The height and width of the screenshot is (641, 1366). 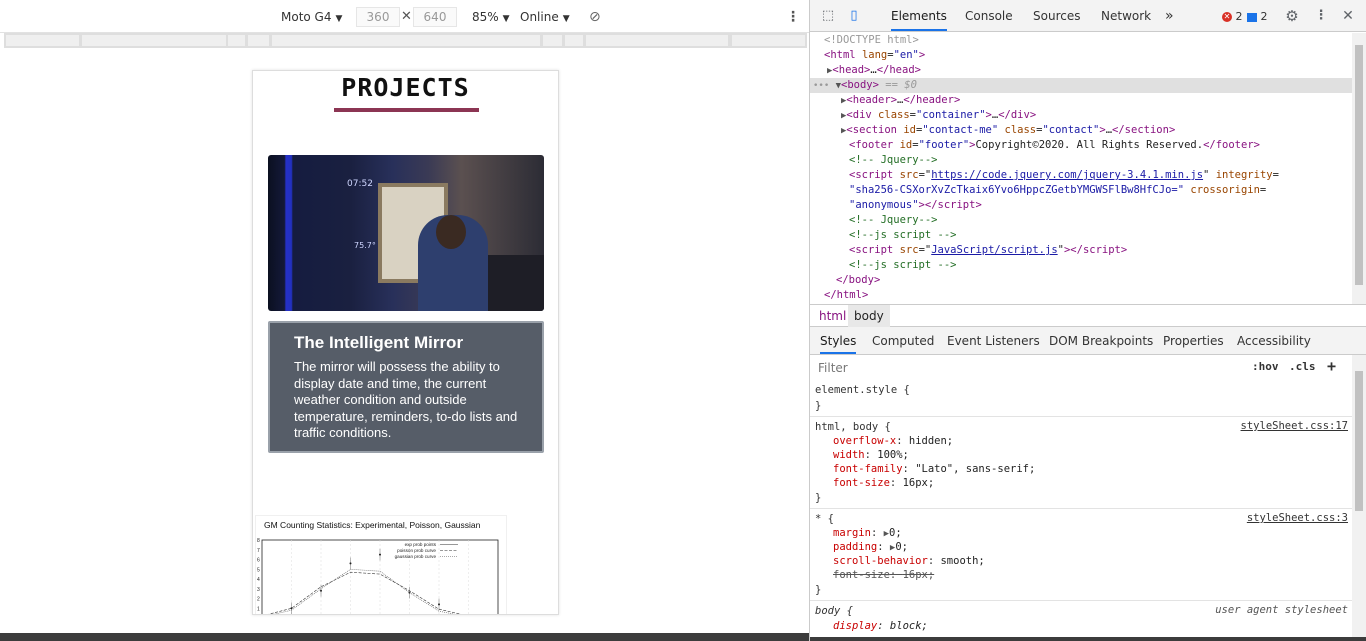 I want to click on device-select: Moto G4 ▼, so click(x=311, y=17).